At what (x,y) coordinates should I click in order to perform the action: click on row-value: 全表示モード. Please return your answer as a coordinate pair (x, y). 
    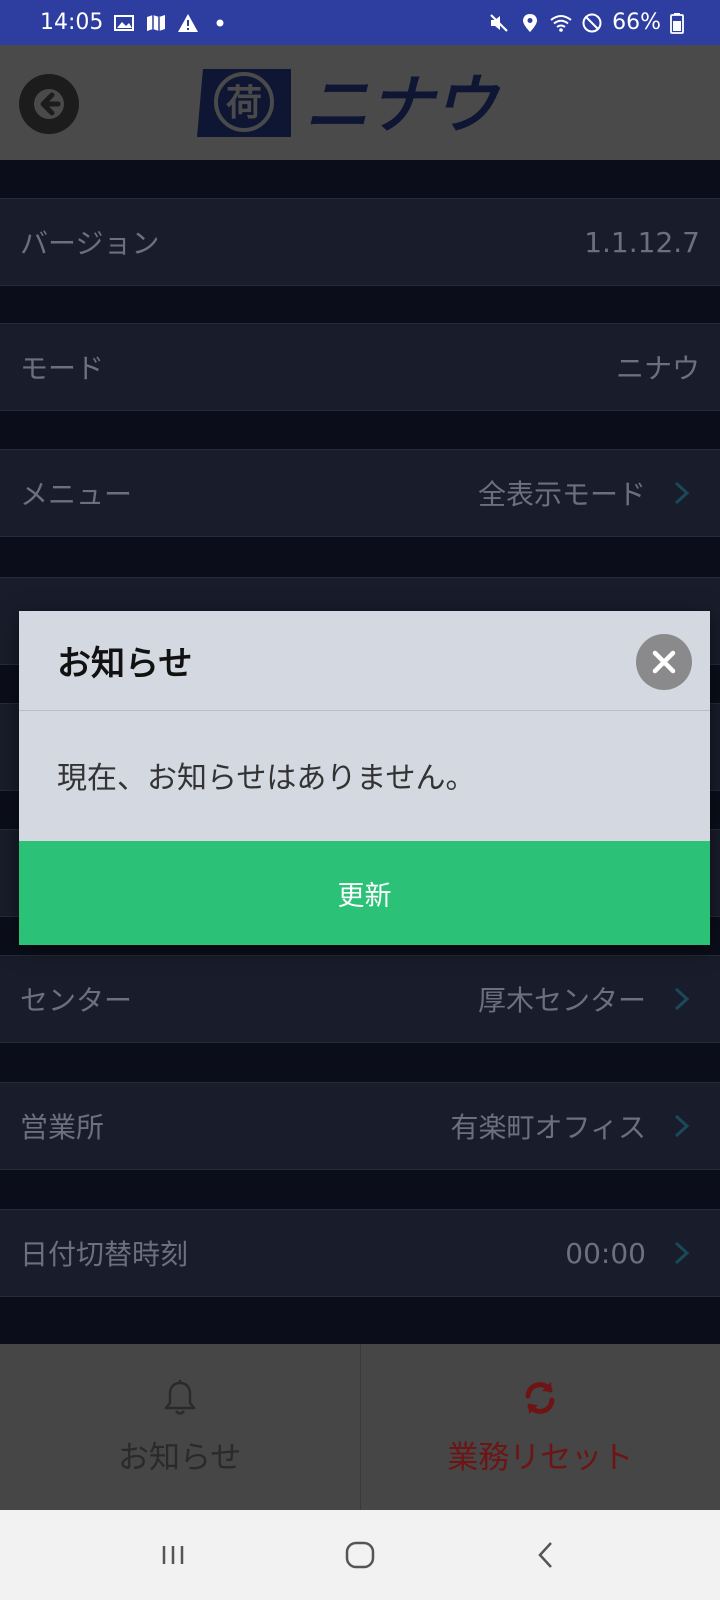
    Looking at the image, I should click on (561, 494).